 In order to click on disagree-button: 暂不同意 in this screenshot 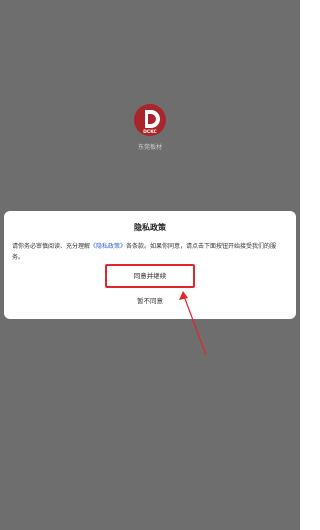, I will do `click(150, 301)`.